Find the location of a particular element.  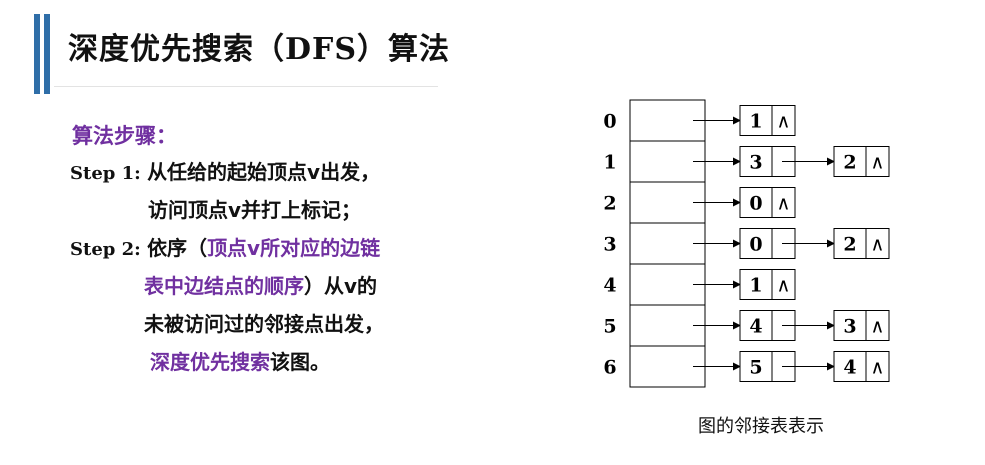

vertex-label: 1 is located at coordinates (609, 163).